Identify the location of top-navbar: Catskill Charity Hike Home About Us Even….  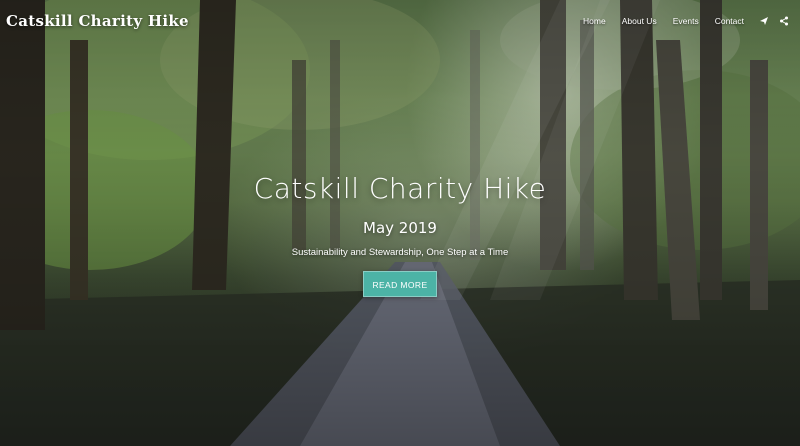
(400, 21).